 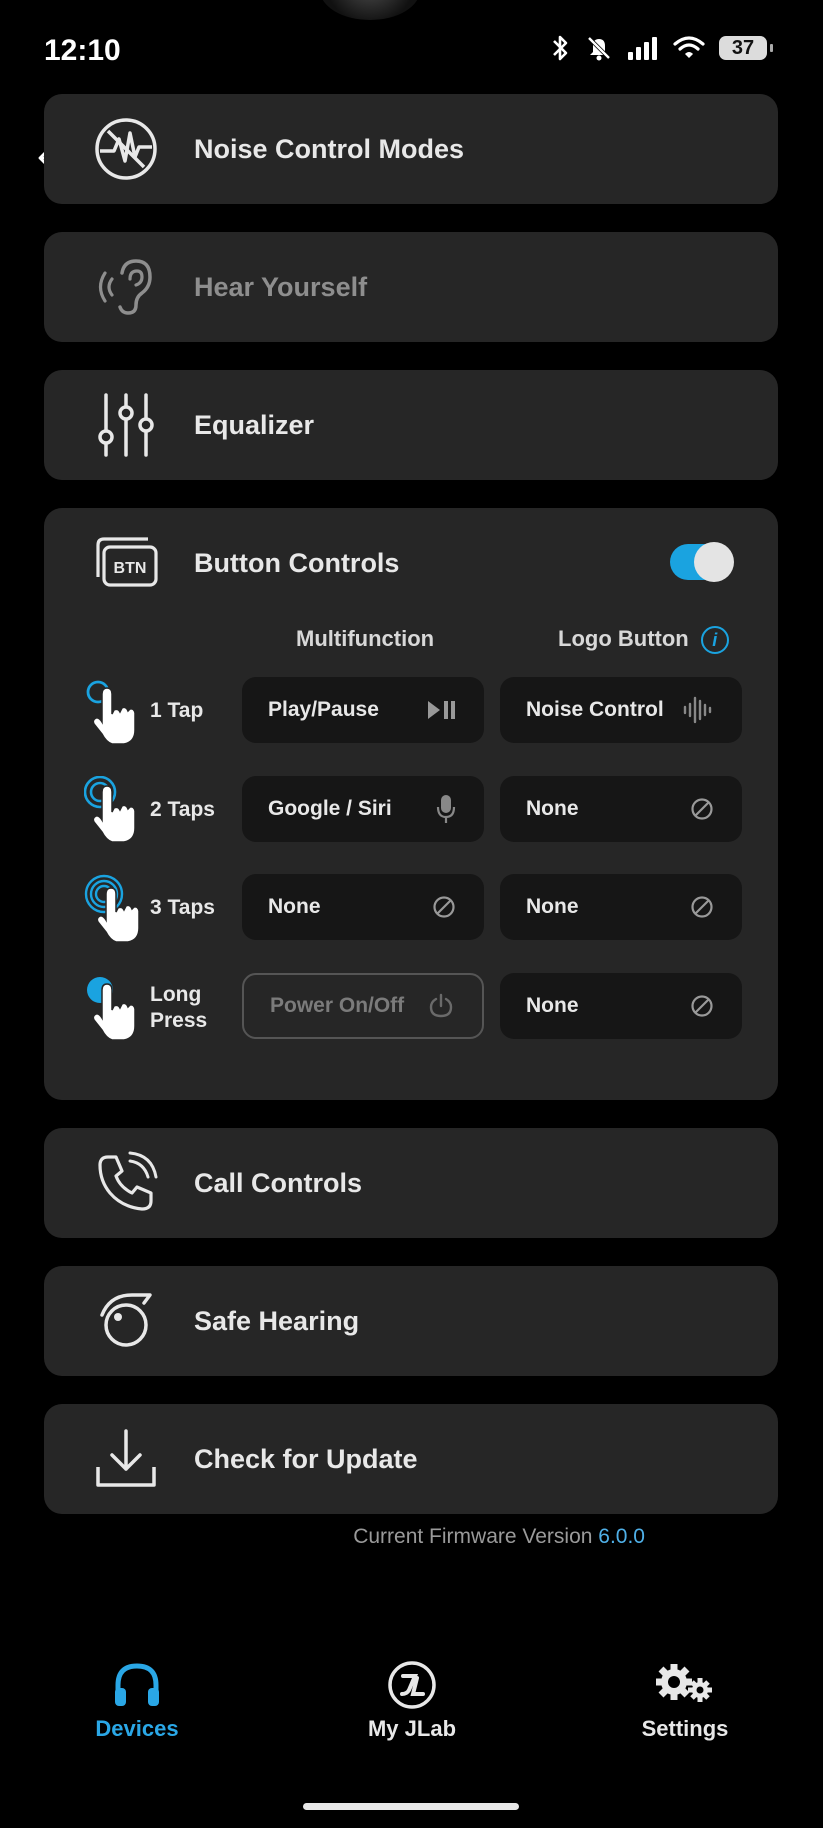 I want to click on row-label-long-press: Long Press, so click(x=178, y=1008).